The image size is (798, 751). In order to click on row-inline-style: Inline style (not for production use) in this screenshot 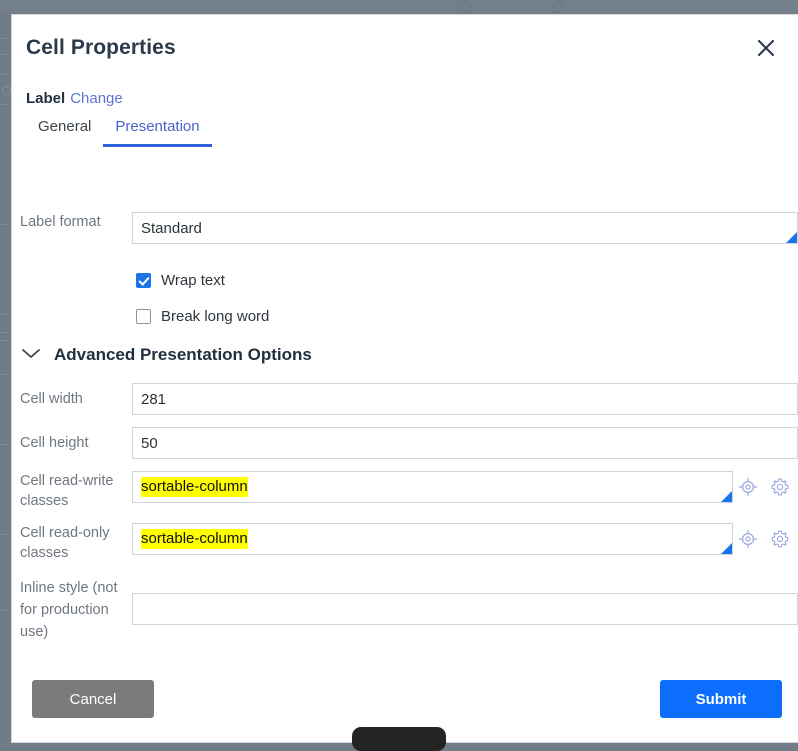, I will do `click(405, 610)`.